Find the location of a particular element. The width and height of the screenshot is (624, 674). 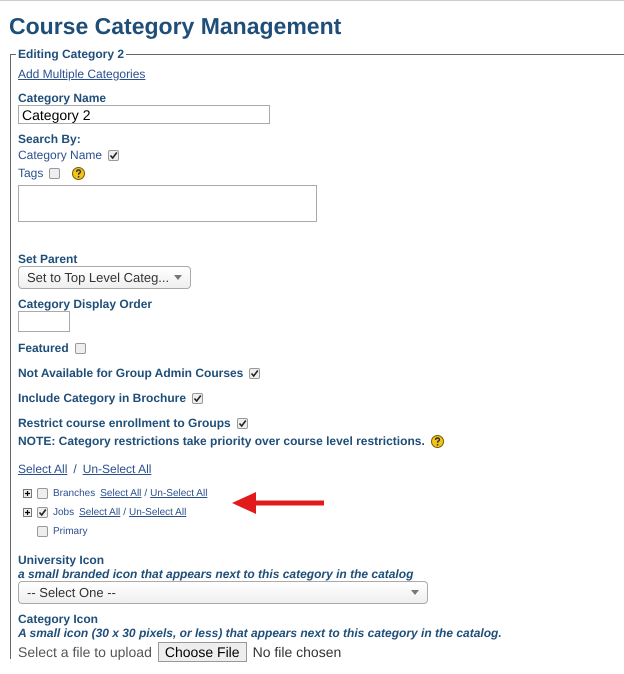

checkbox-label: Category Name is located at coordinates (60, 155).